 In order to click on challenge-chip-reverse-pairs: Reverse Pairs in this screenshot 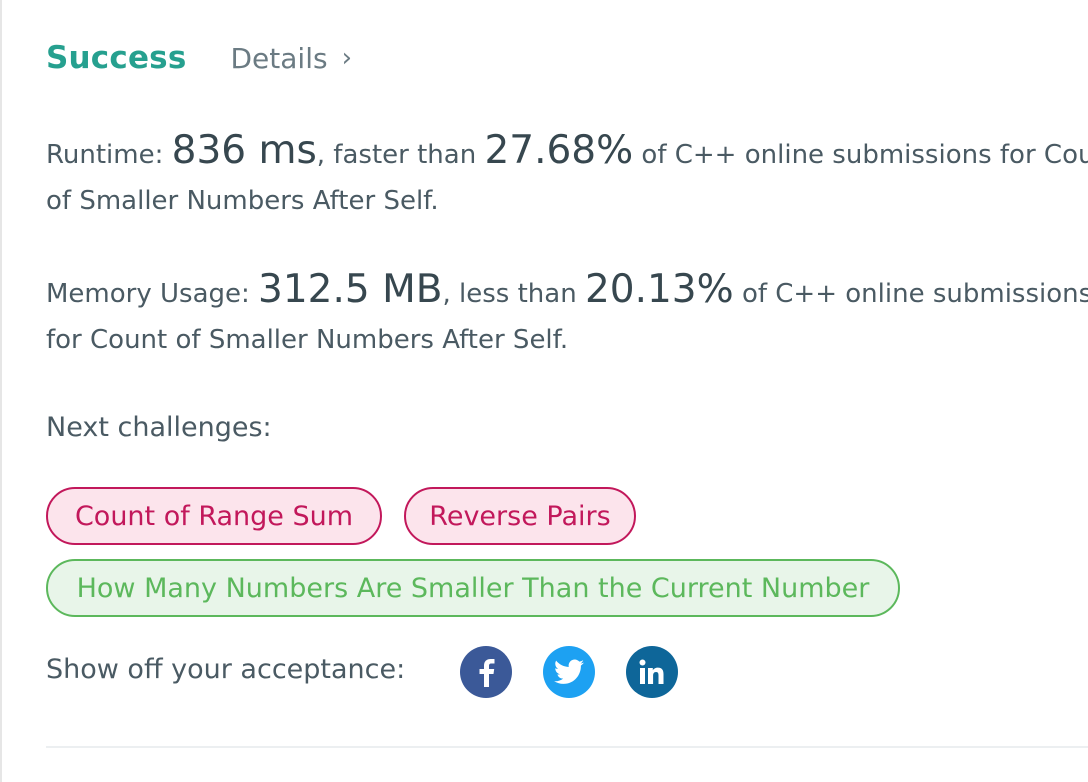, I will do `click(520, 516)`.